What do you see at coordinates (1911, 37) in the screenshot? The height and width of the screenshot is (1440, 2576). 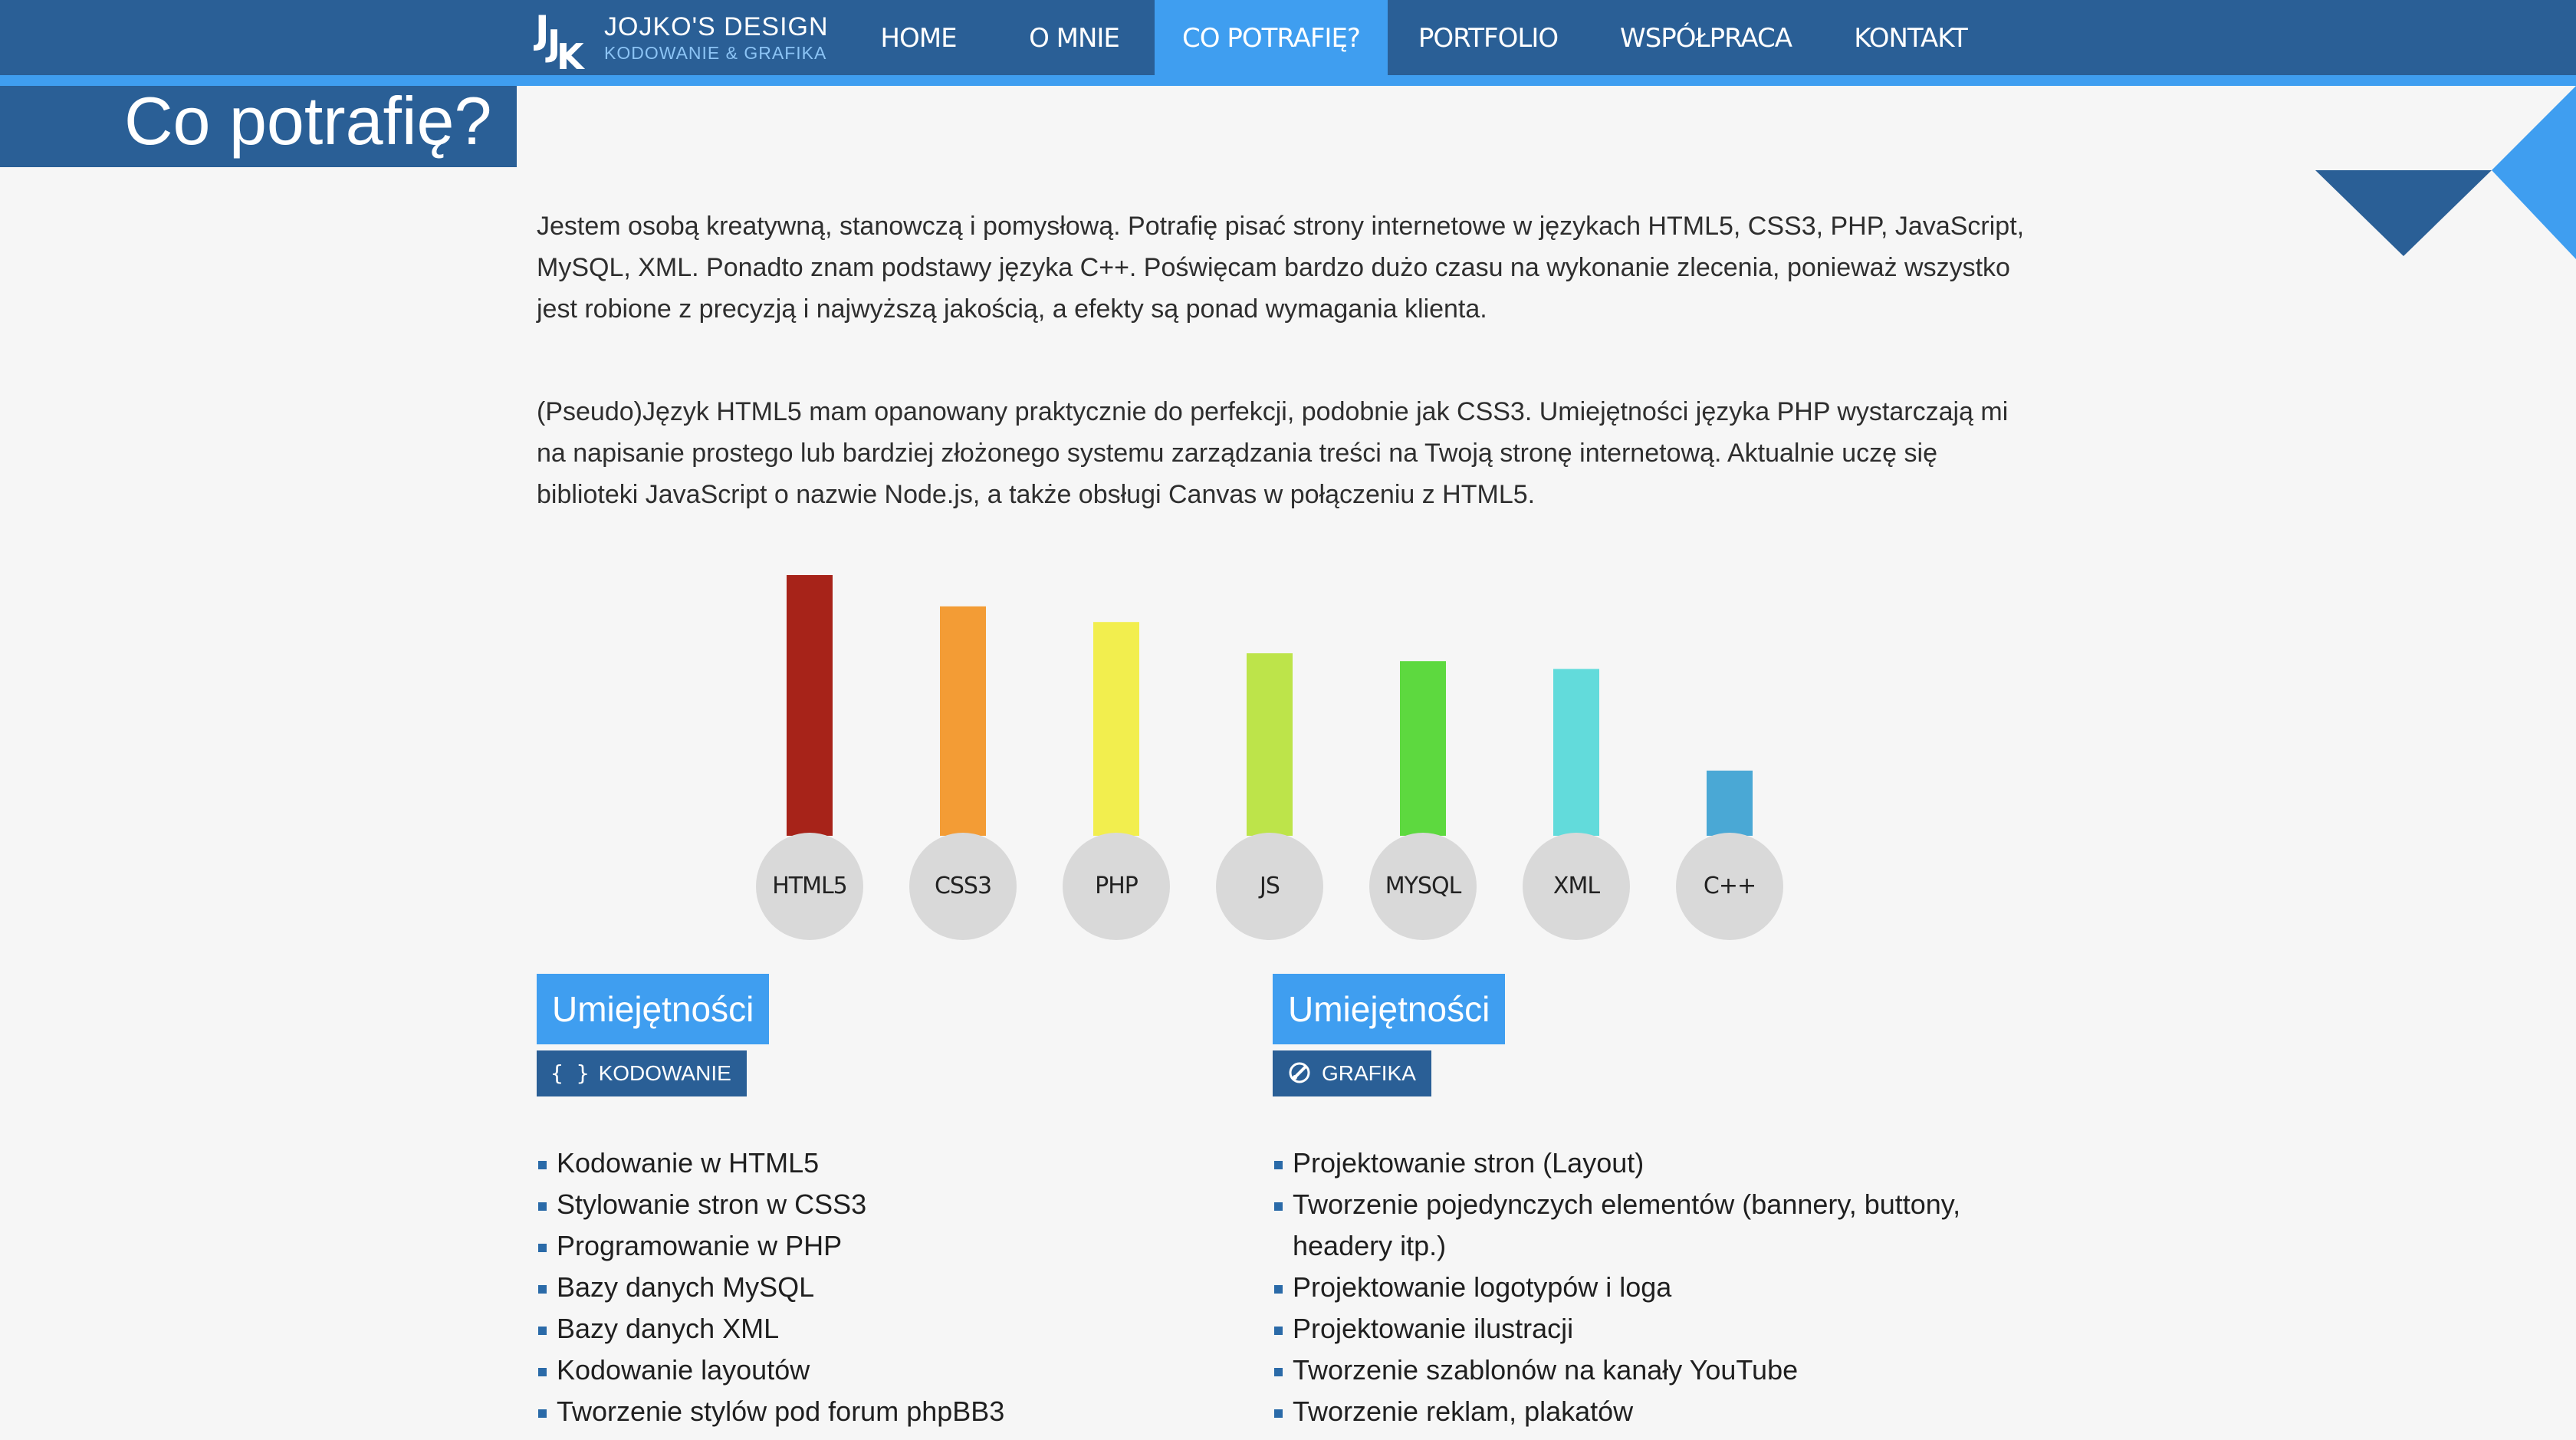 I see `nav-kontakt: KONTAKT` at bounding box center [1911, 37].